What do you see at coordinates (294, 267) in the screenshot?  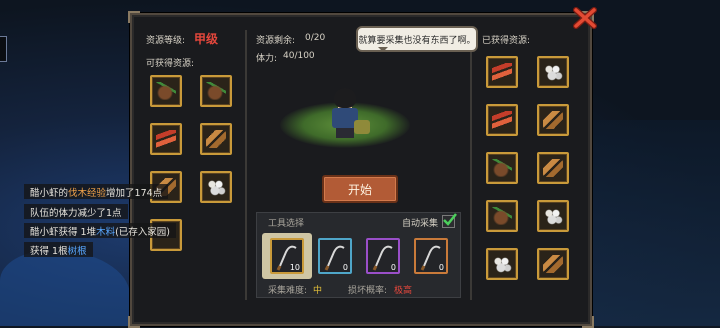 I see `tool-count: 10` at bounding box center [294, 267].